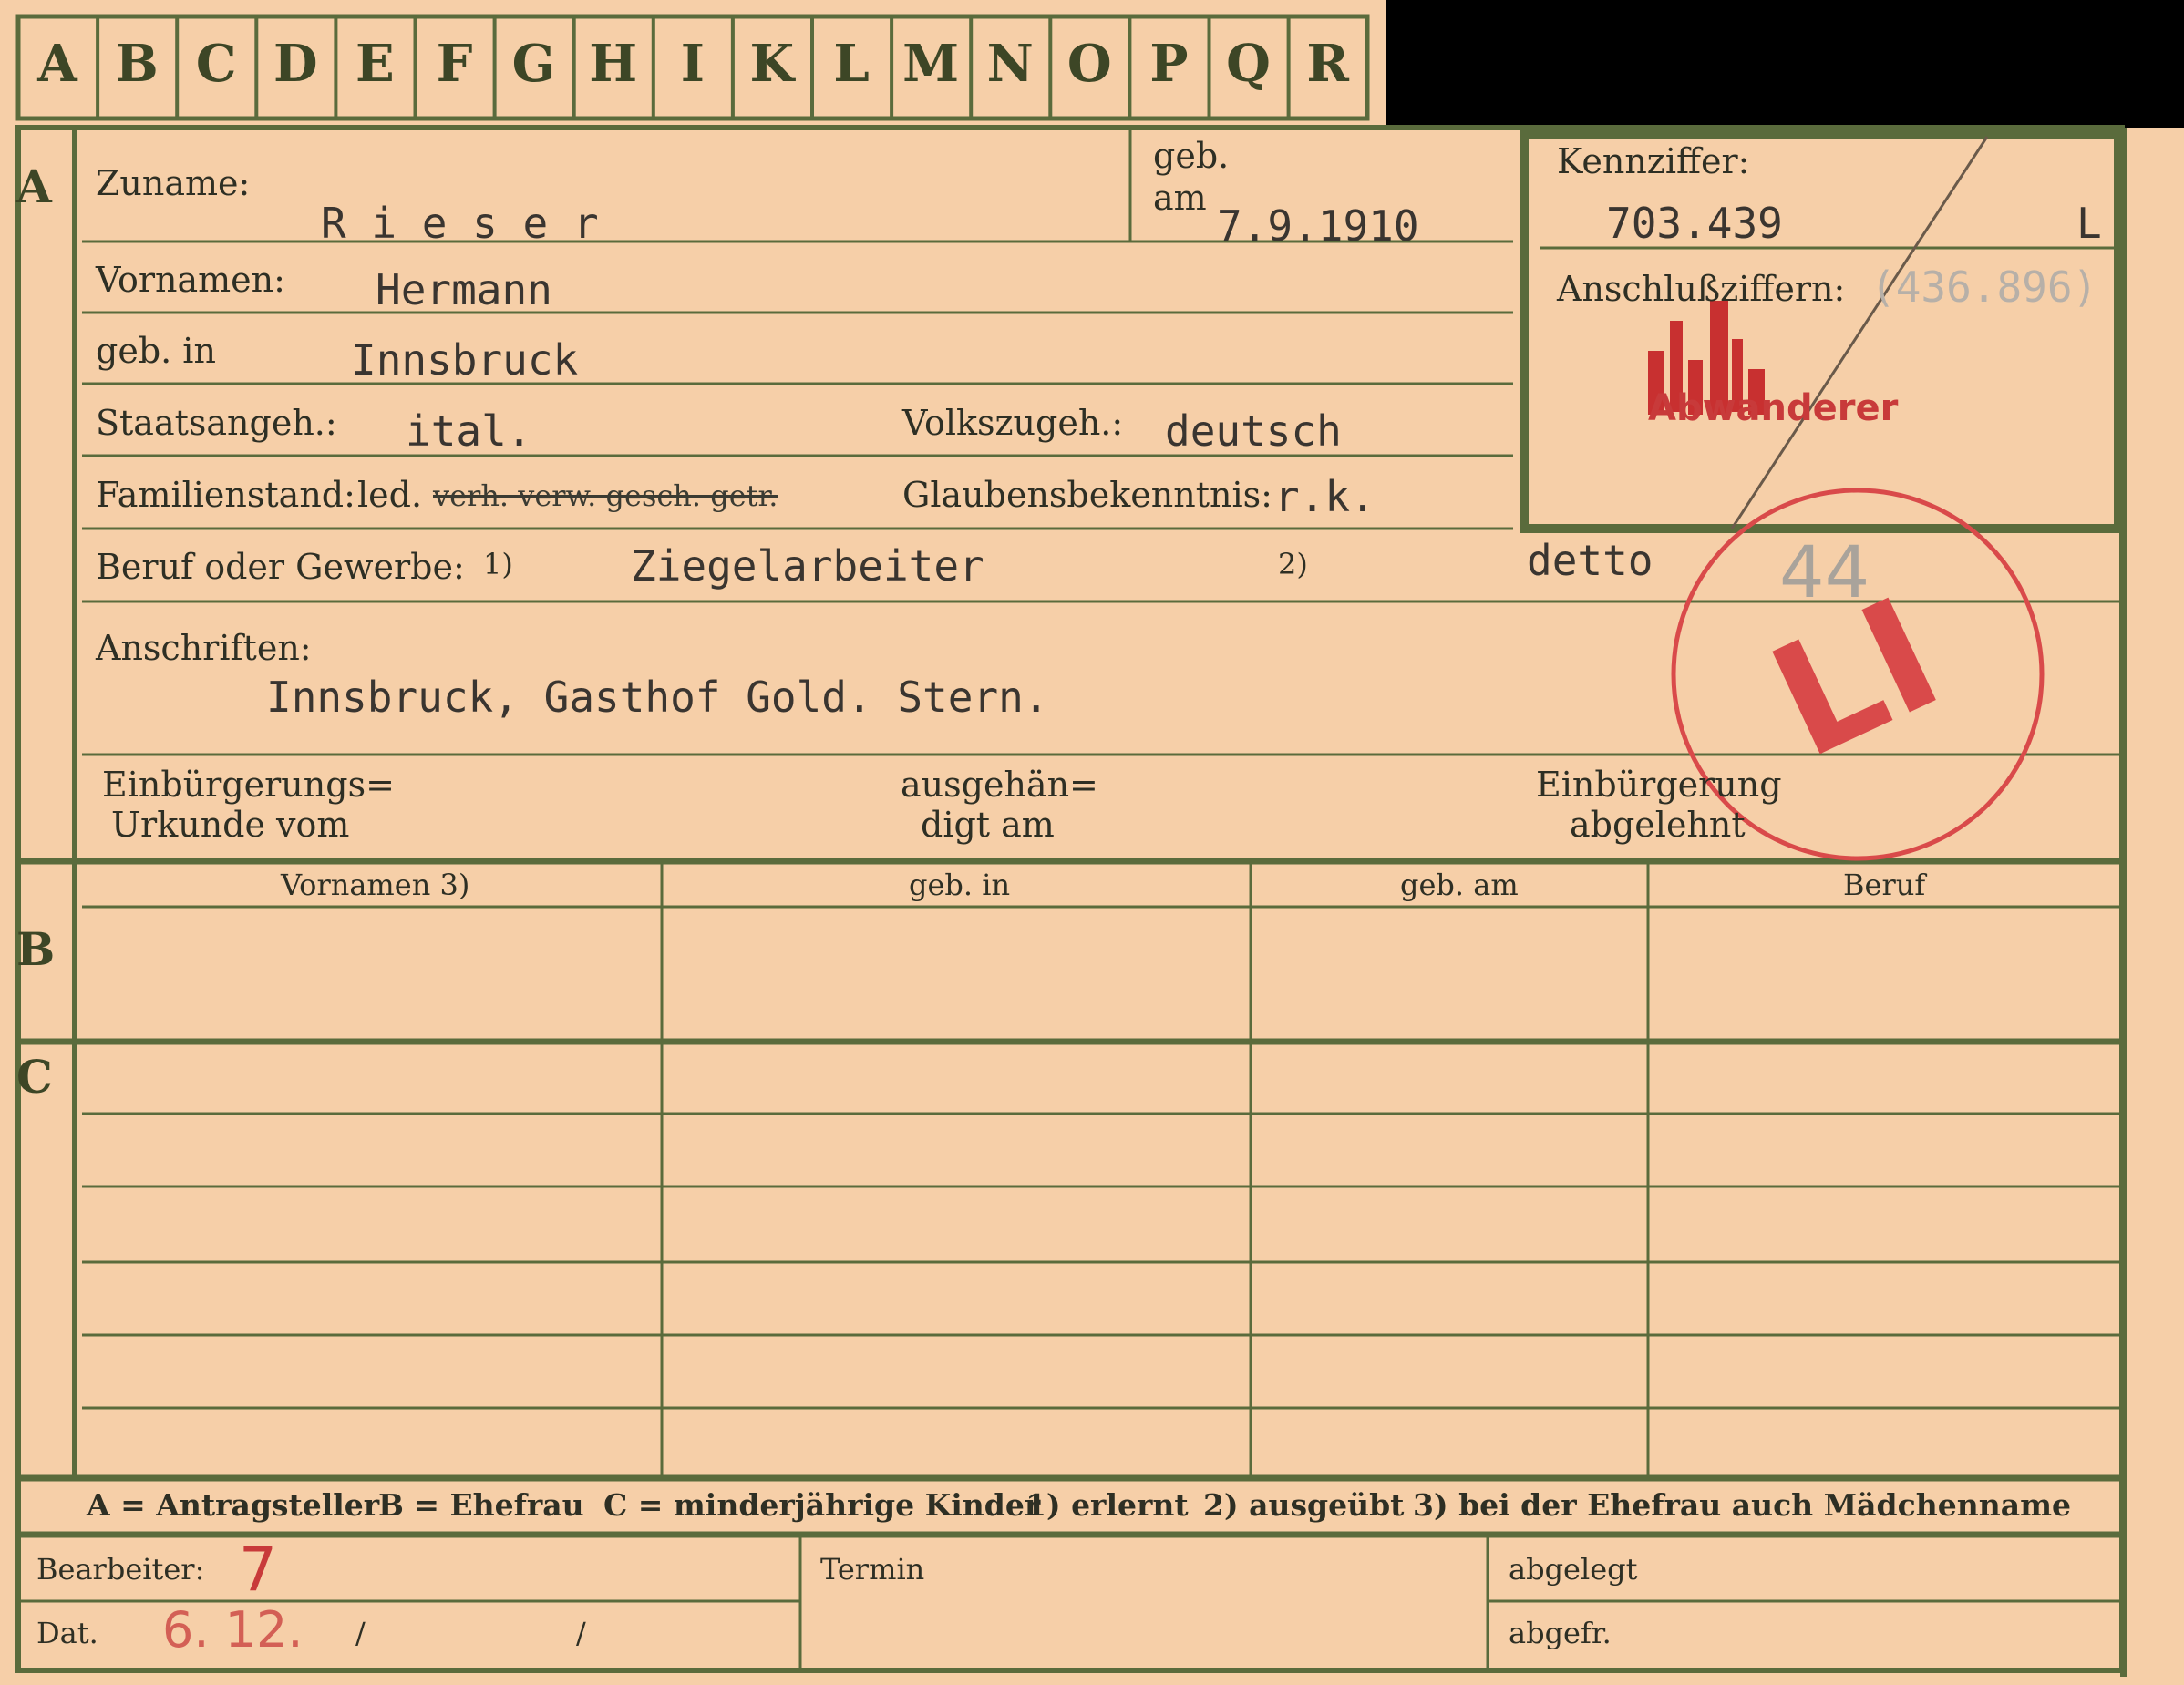  Describe the element at coordinates (658, 697) in the screenshot. I see `anschriften-value: Innsbruck, Gasthof Gold. Stern.` at that location.